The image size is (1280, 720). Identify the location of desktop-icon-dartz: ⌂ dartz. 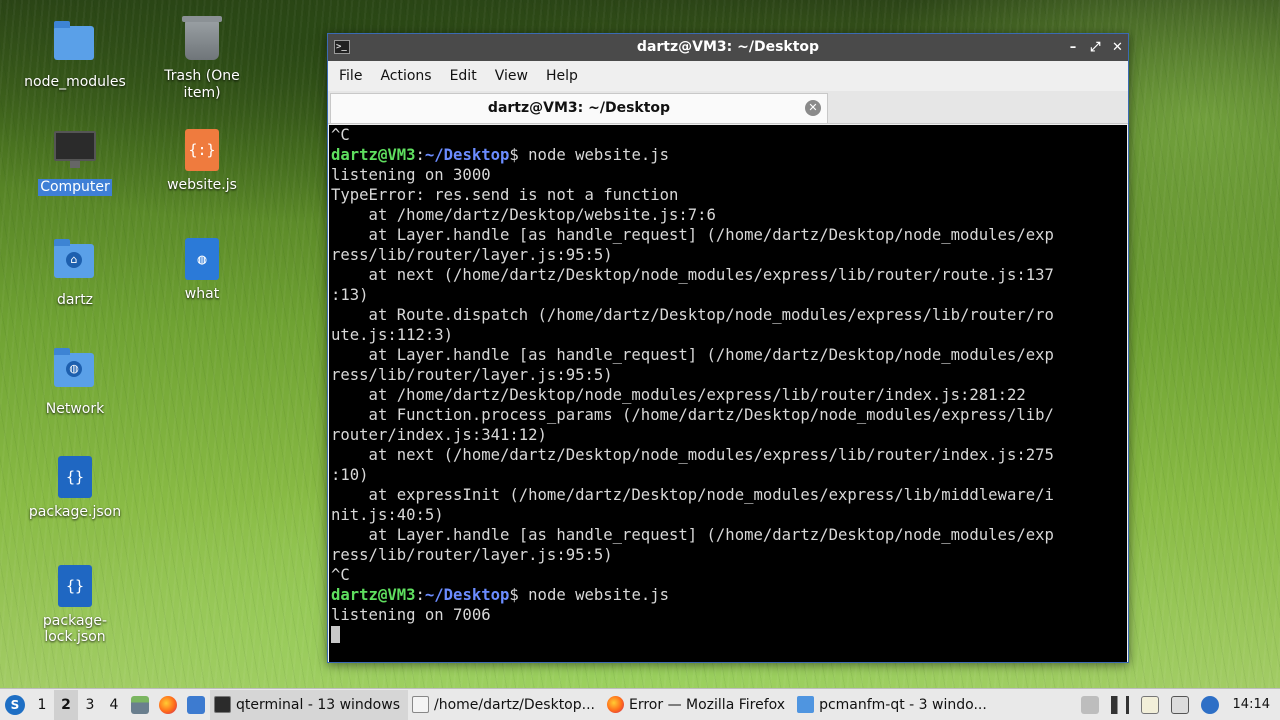
(75, 273).